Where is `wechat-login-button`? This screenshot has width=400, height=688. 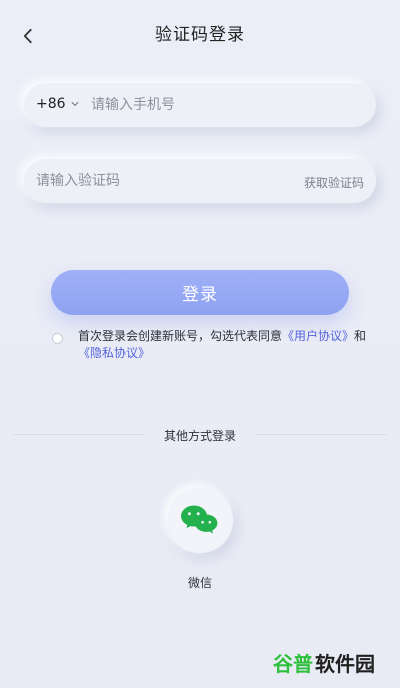
wechat-login-button is located at coordinates (200, 520).